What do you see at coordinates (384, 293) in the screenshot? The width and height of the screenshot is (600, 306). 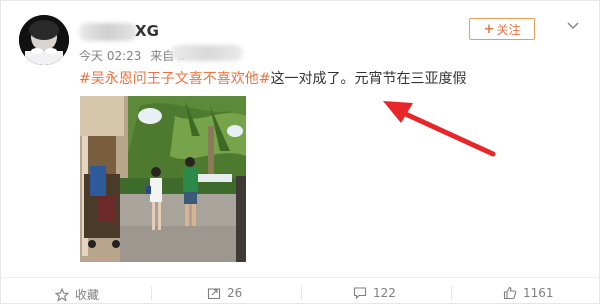 I see `comment-count: 122` at bounding box center [384, 293].